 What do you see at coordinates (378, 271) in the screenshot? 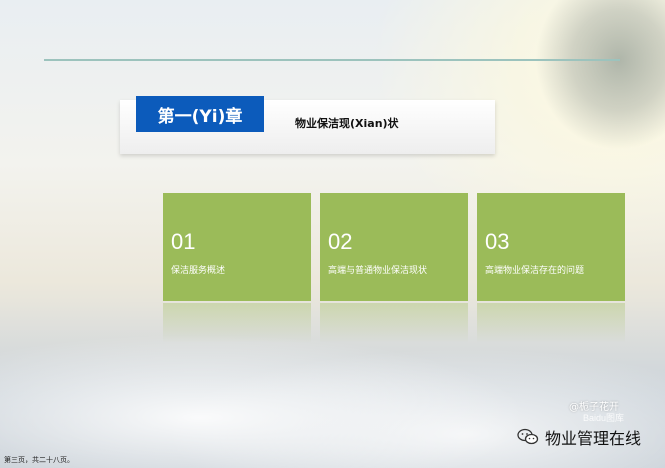
I see `card-label: 高端与普通物业保洁现状` at bounding box center [378, 271].